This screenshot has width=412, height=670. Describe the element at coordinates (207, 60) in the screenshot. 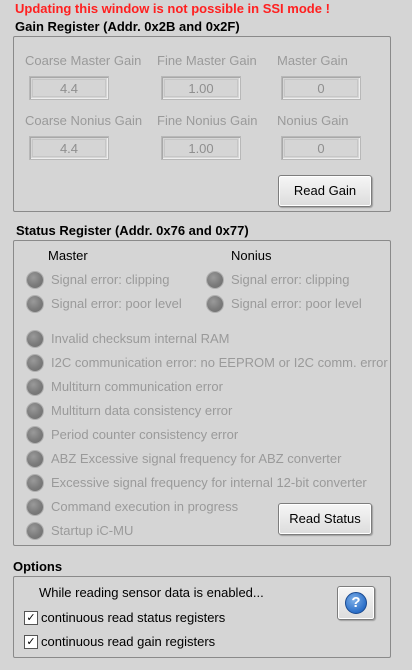

I see `fine-master-gain-label: Fine Master Gain` at that location.